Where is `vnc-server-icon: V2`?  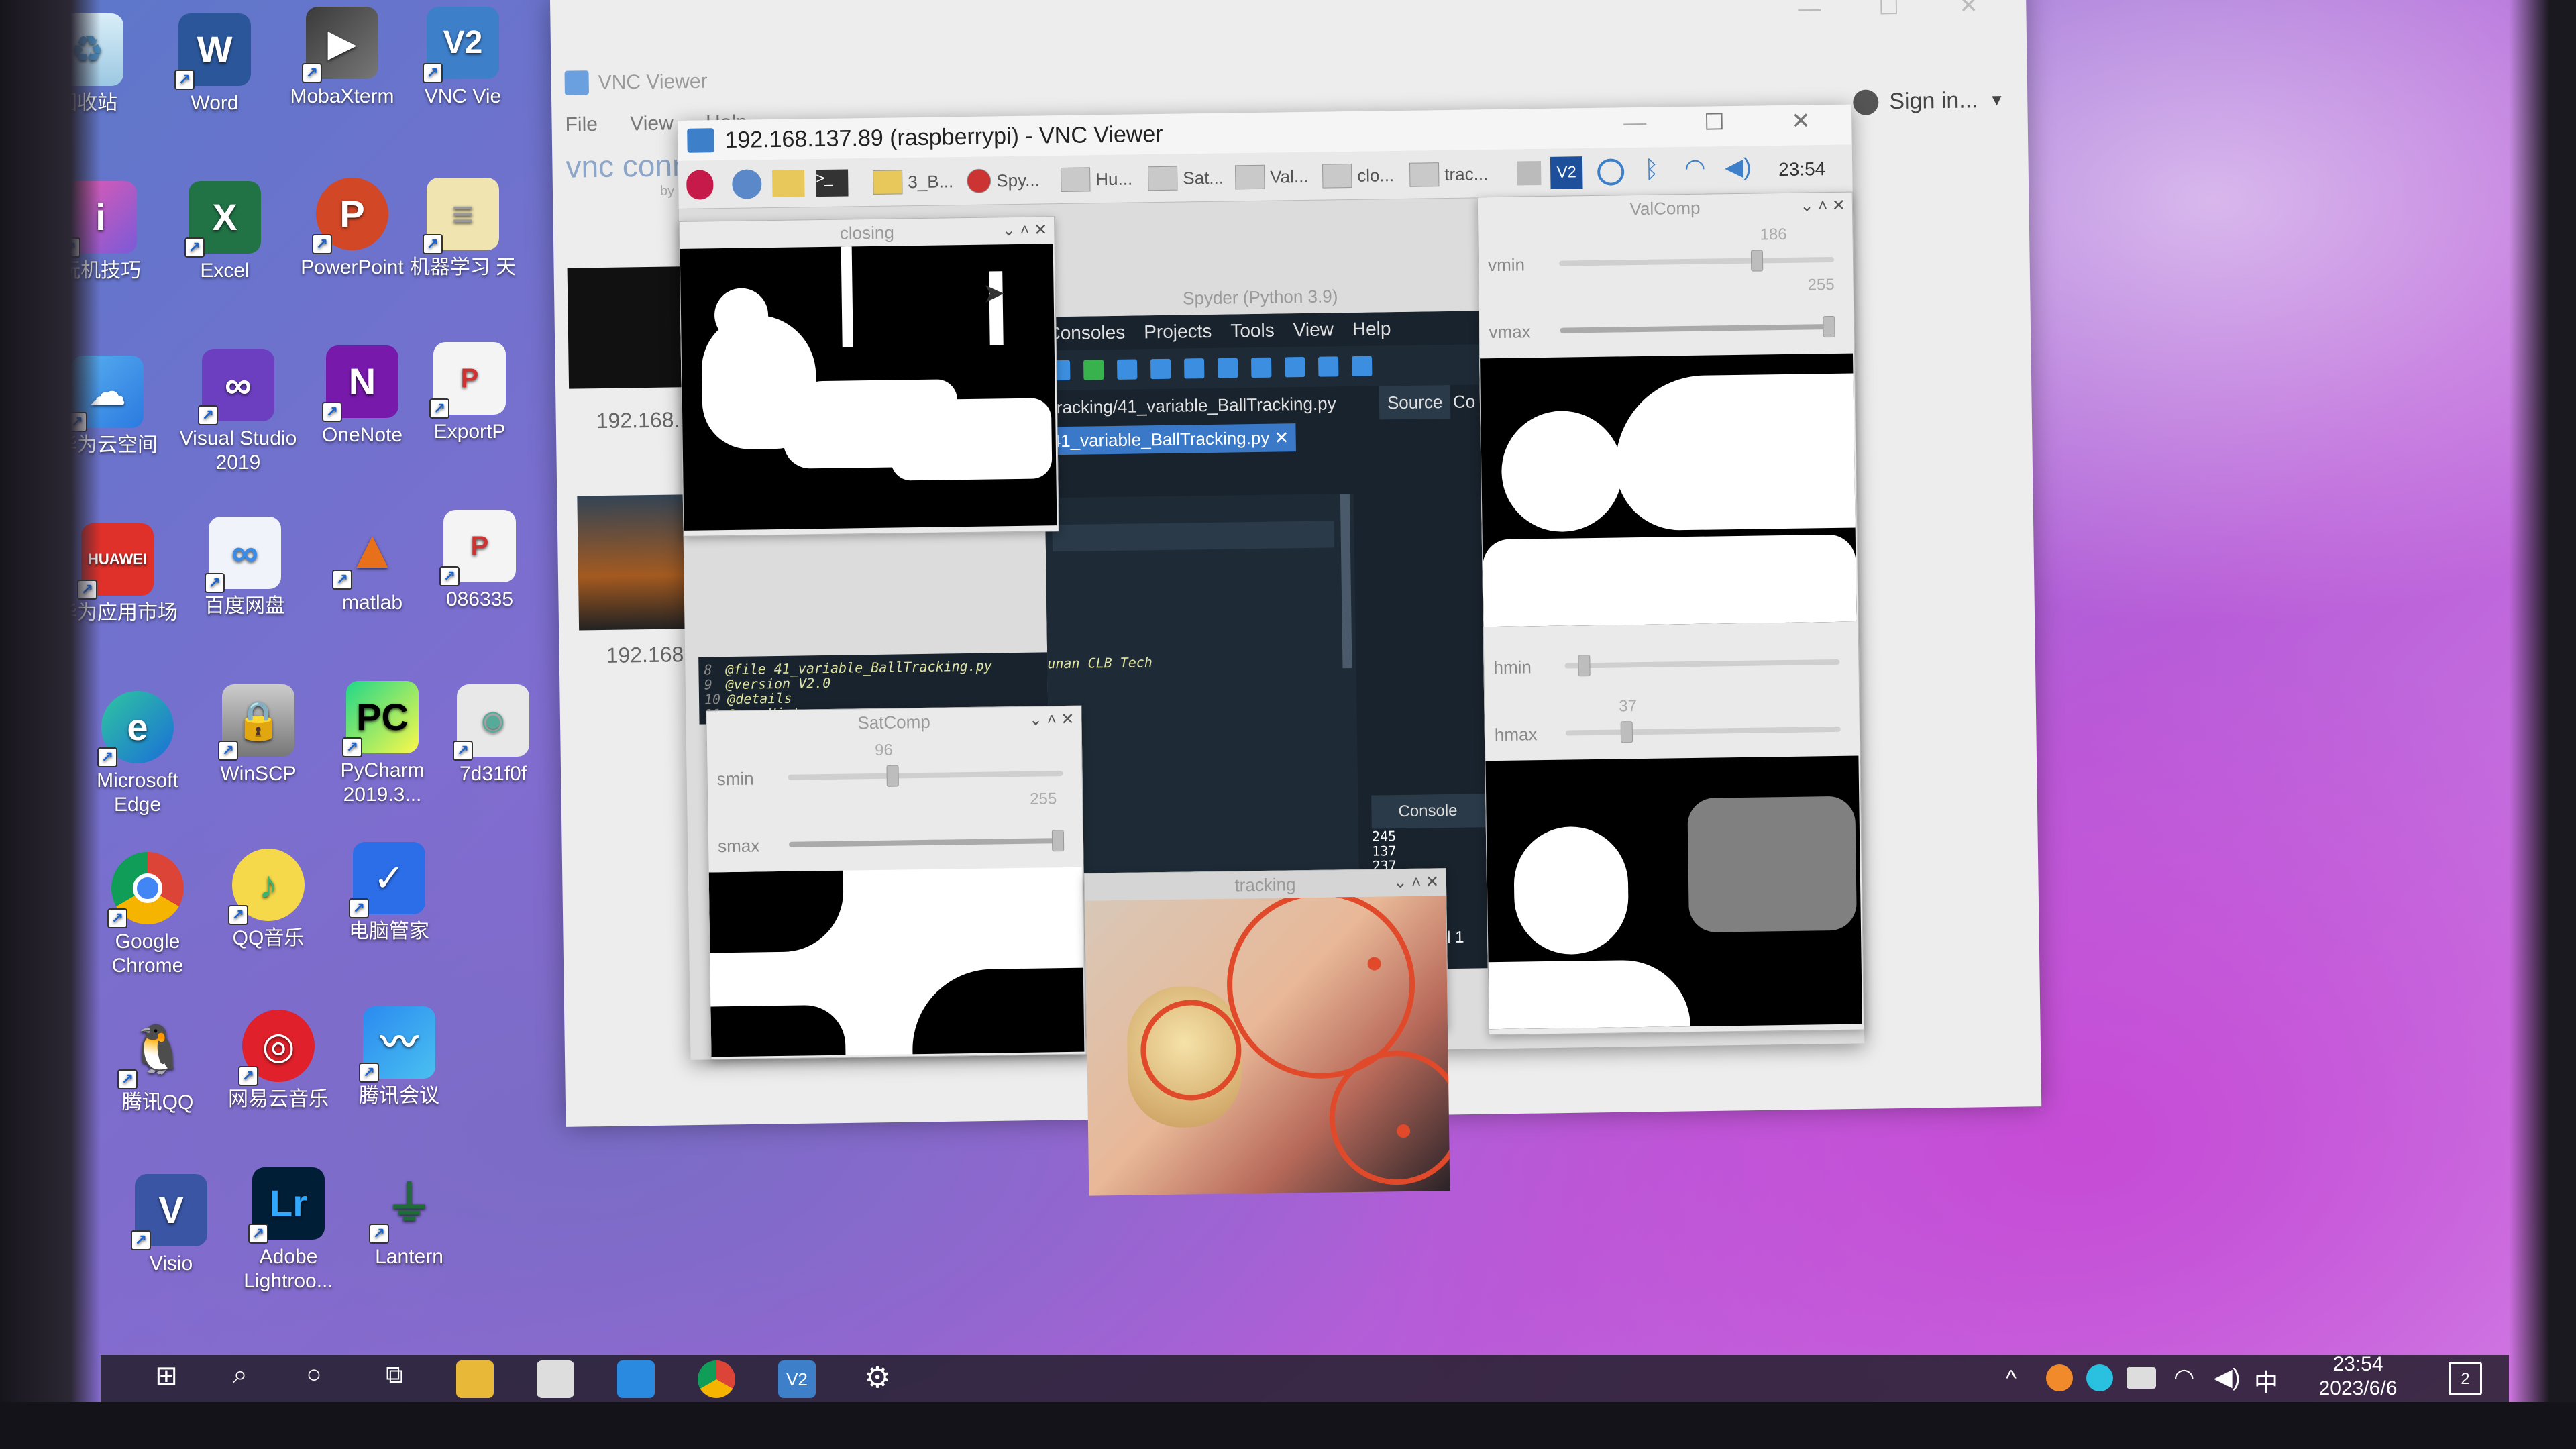
vnc-server-icon: V2 is located at coordinates (1566, 172).